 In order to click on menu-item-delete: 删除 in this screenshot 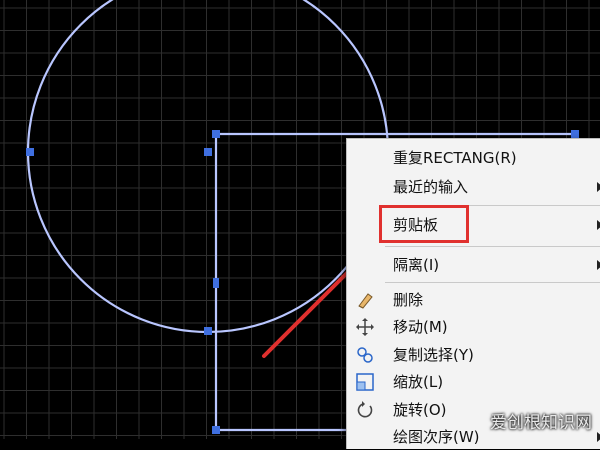, I will do `click(473, 300)`.